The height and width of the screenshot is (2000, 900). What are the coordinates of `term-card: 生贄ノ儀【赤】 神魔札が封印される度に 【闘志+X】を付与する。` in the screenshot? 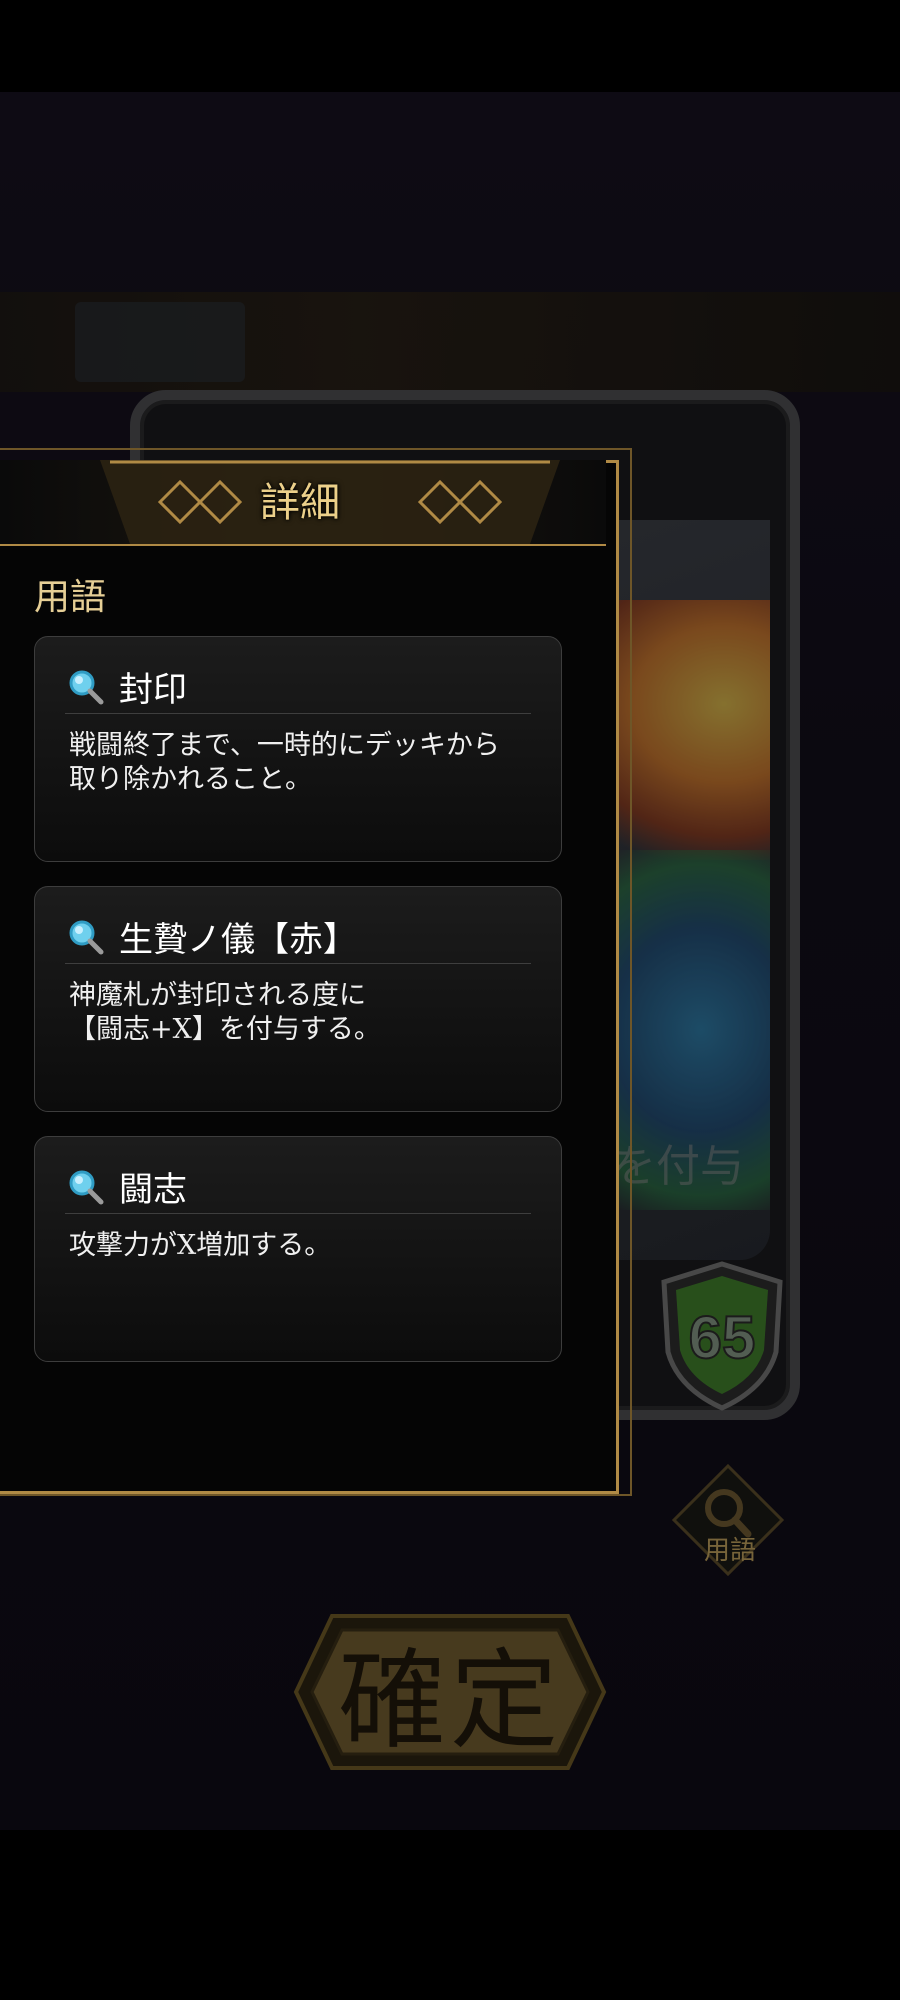 It's located at (298, 999).